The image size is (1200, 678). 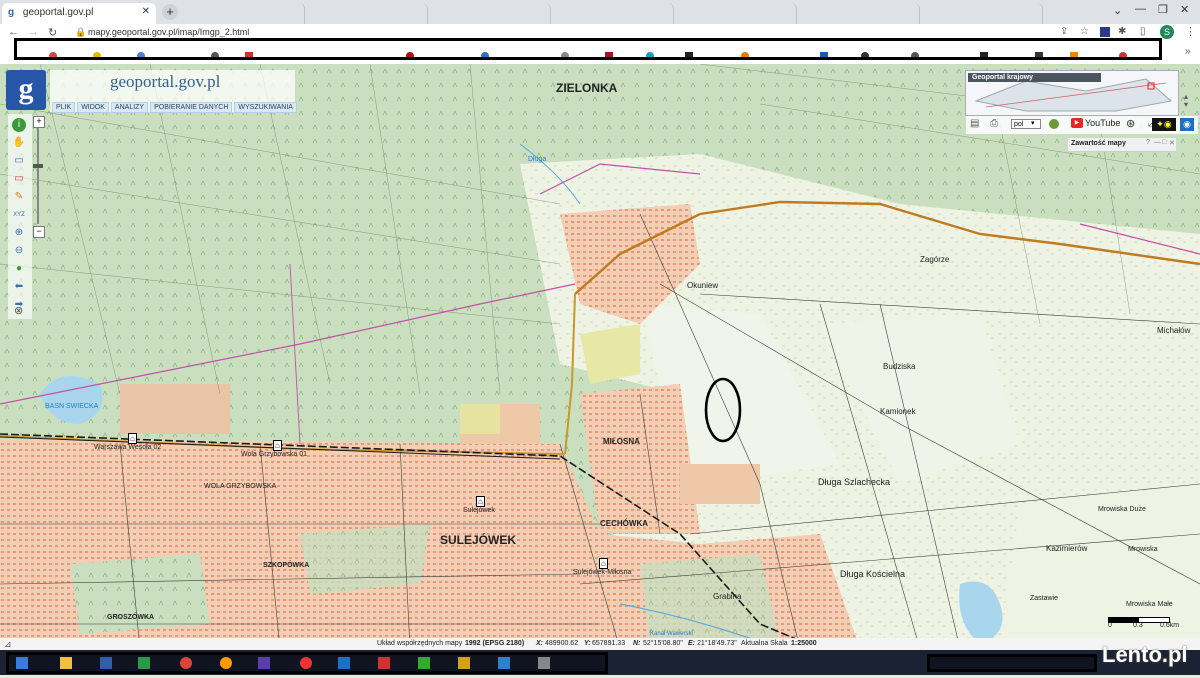 I want to click on label-kazimierow: Kazimierów, so click(x=1067, y=548).